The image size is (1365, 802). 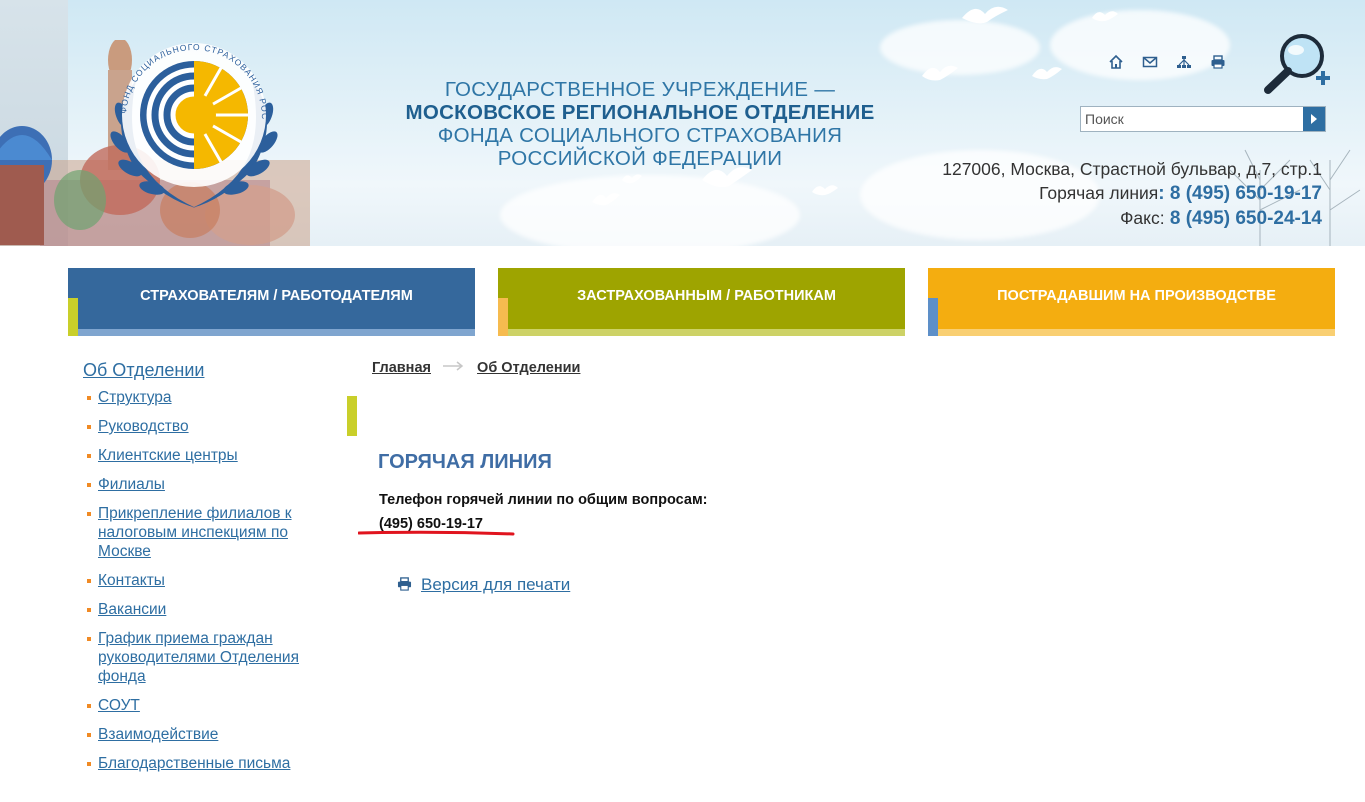 What do you see at coordinates (436, 533) in the screenshot?
I see `red-underline-annotation` at bounding box center [436, 533].